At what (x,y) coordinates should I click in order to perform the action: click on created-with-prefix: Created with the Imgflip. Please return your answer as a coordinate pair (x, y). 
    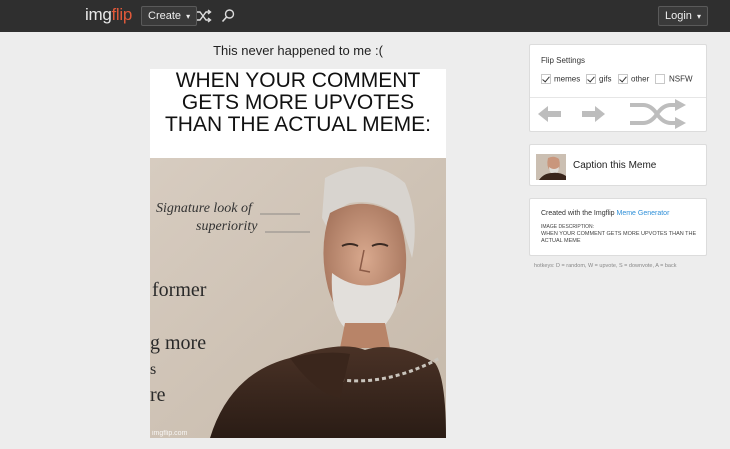
    Looking at the image, I should click on (578, 213).